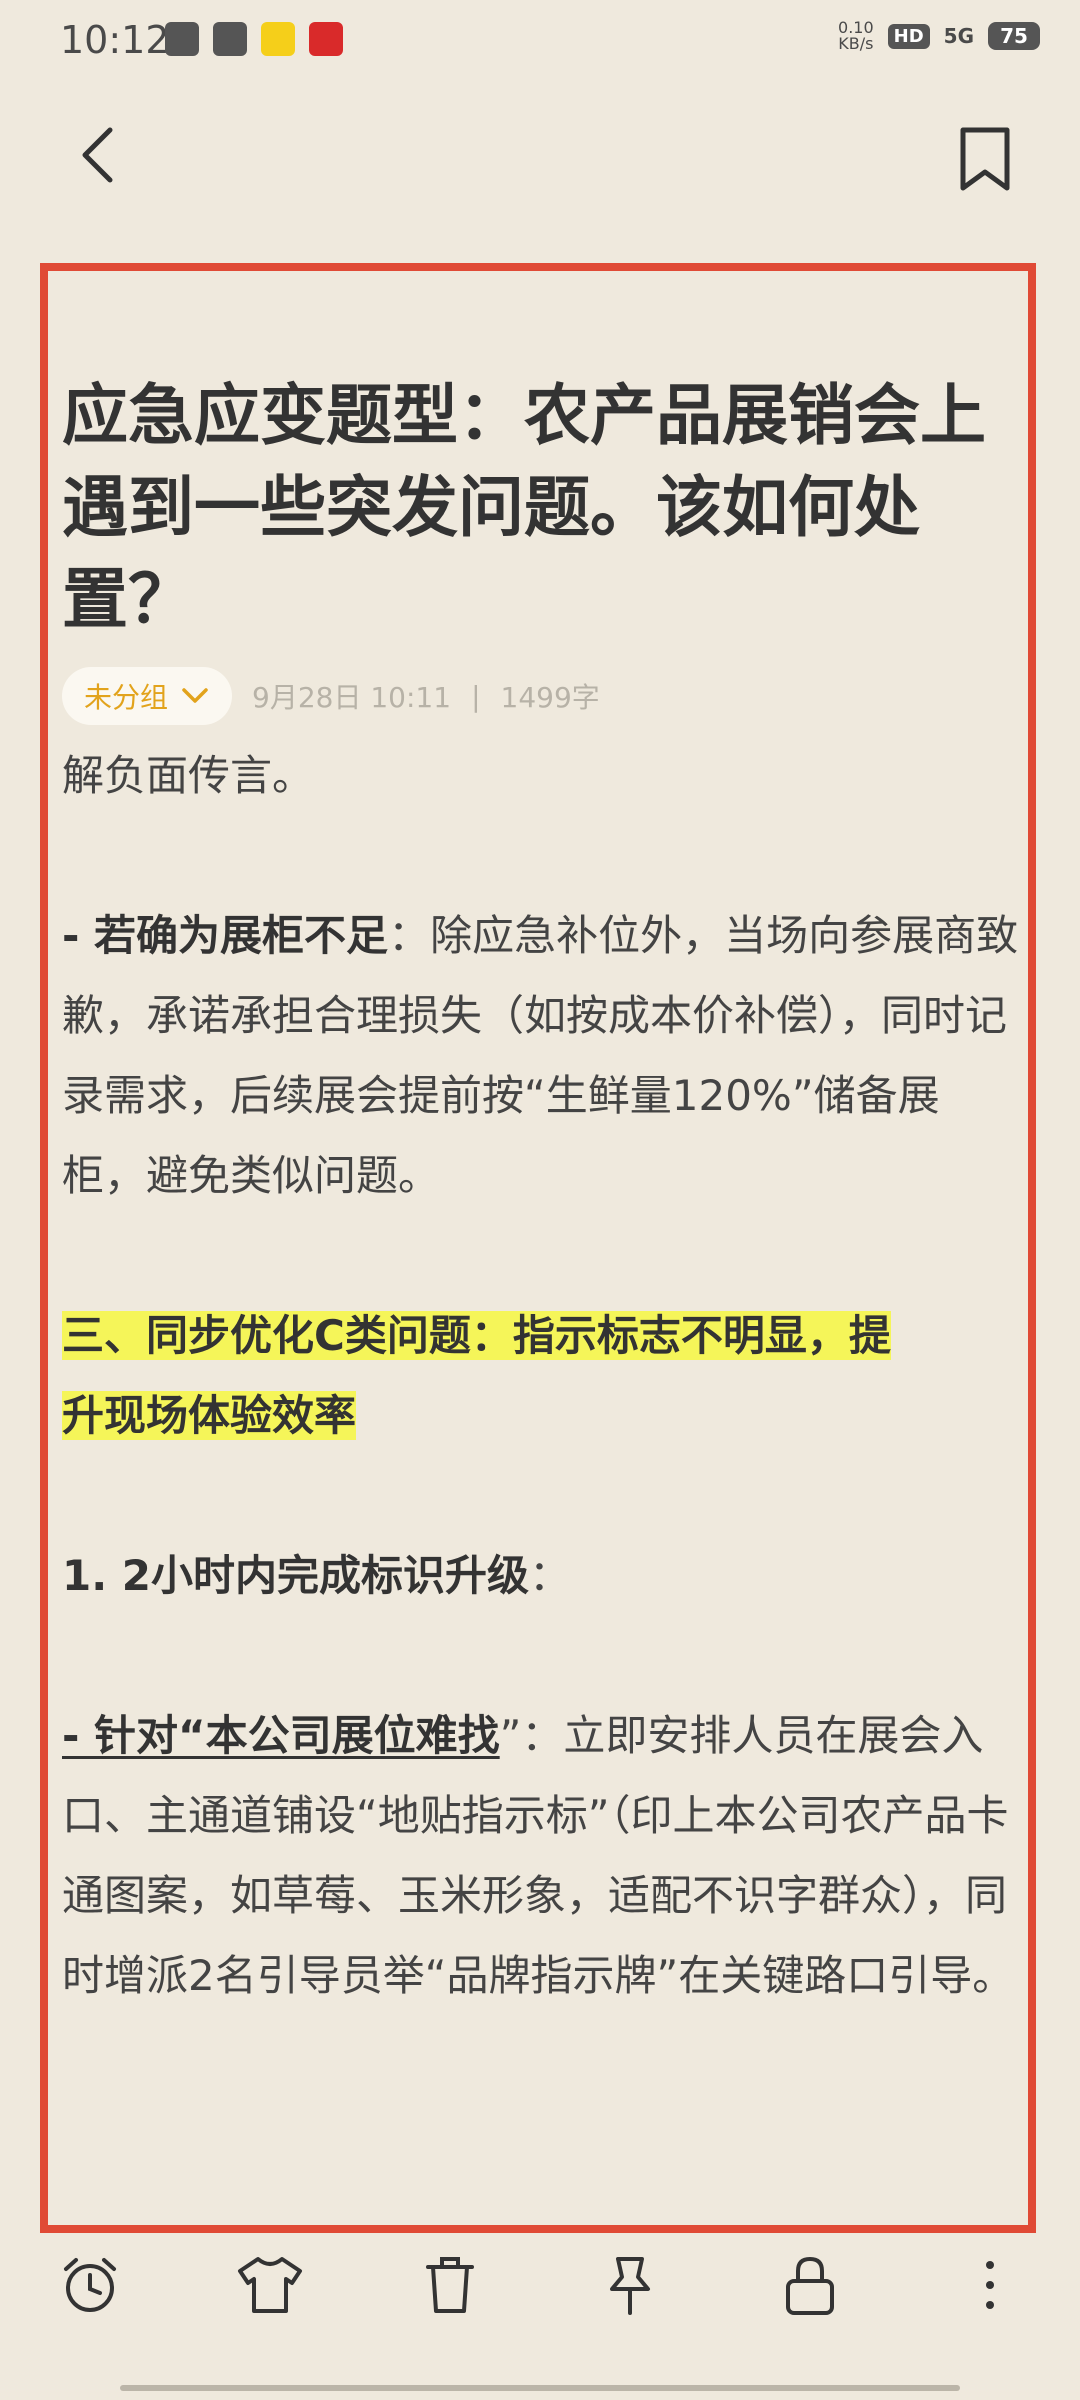 This screenshot has height=2400, width=1080. What do you see at coordinates (254, 39) in the screenshot?
I see `notification-icons` at bounding box center [254, 39].